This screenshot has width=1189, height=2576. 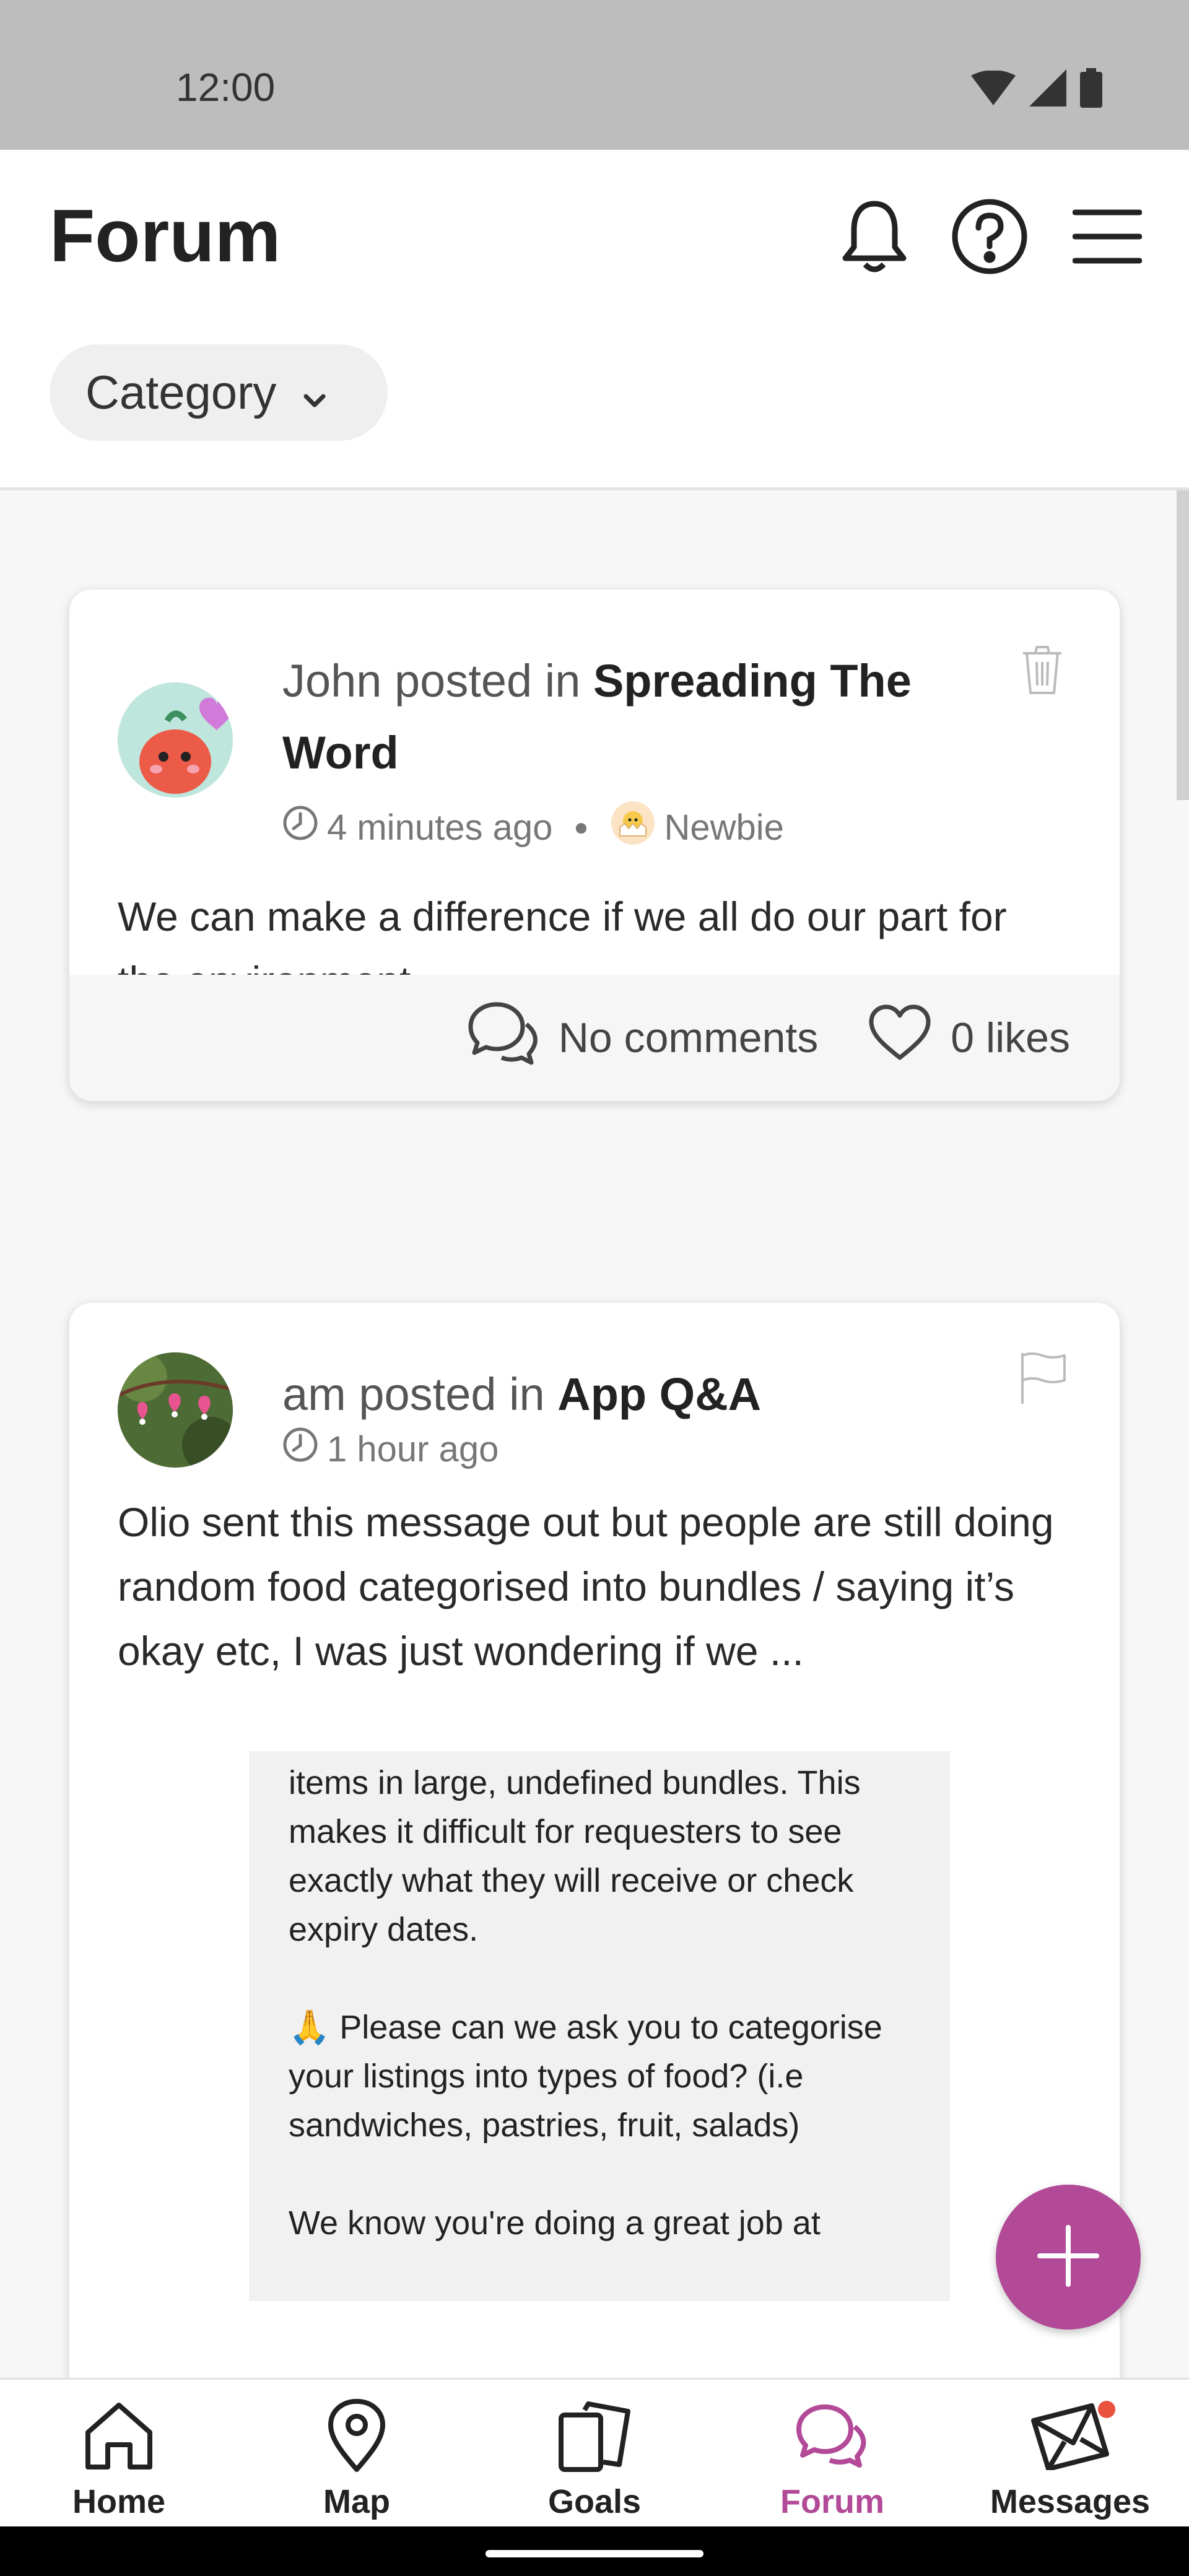 I want to click on menu-icon, so click(x=1107, y=236).